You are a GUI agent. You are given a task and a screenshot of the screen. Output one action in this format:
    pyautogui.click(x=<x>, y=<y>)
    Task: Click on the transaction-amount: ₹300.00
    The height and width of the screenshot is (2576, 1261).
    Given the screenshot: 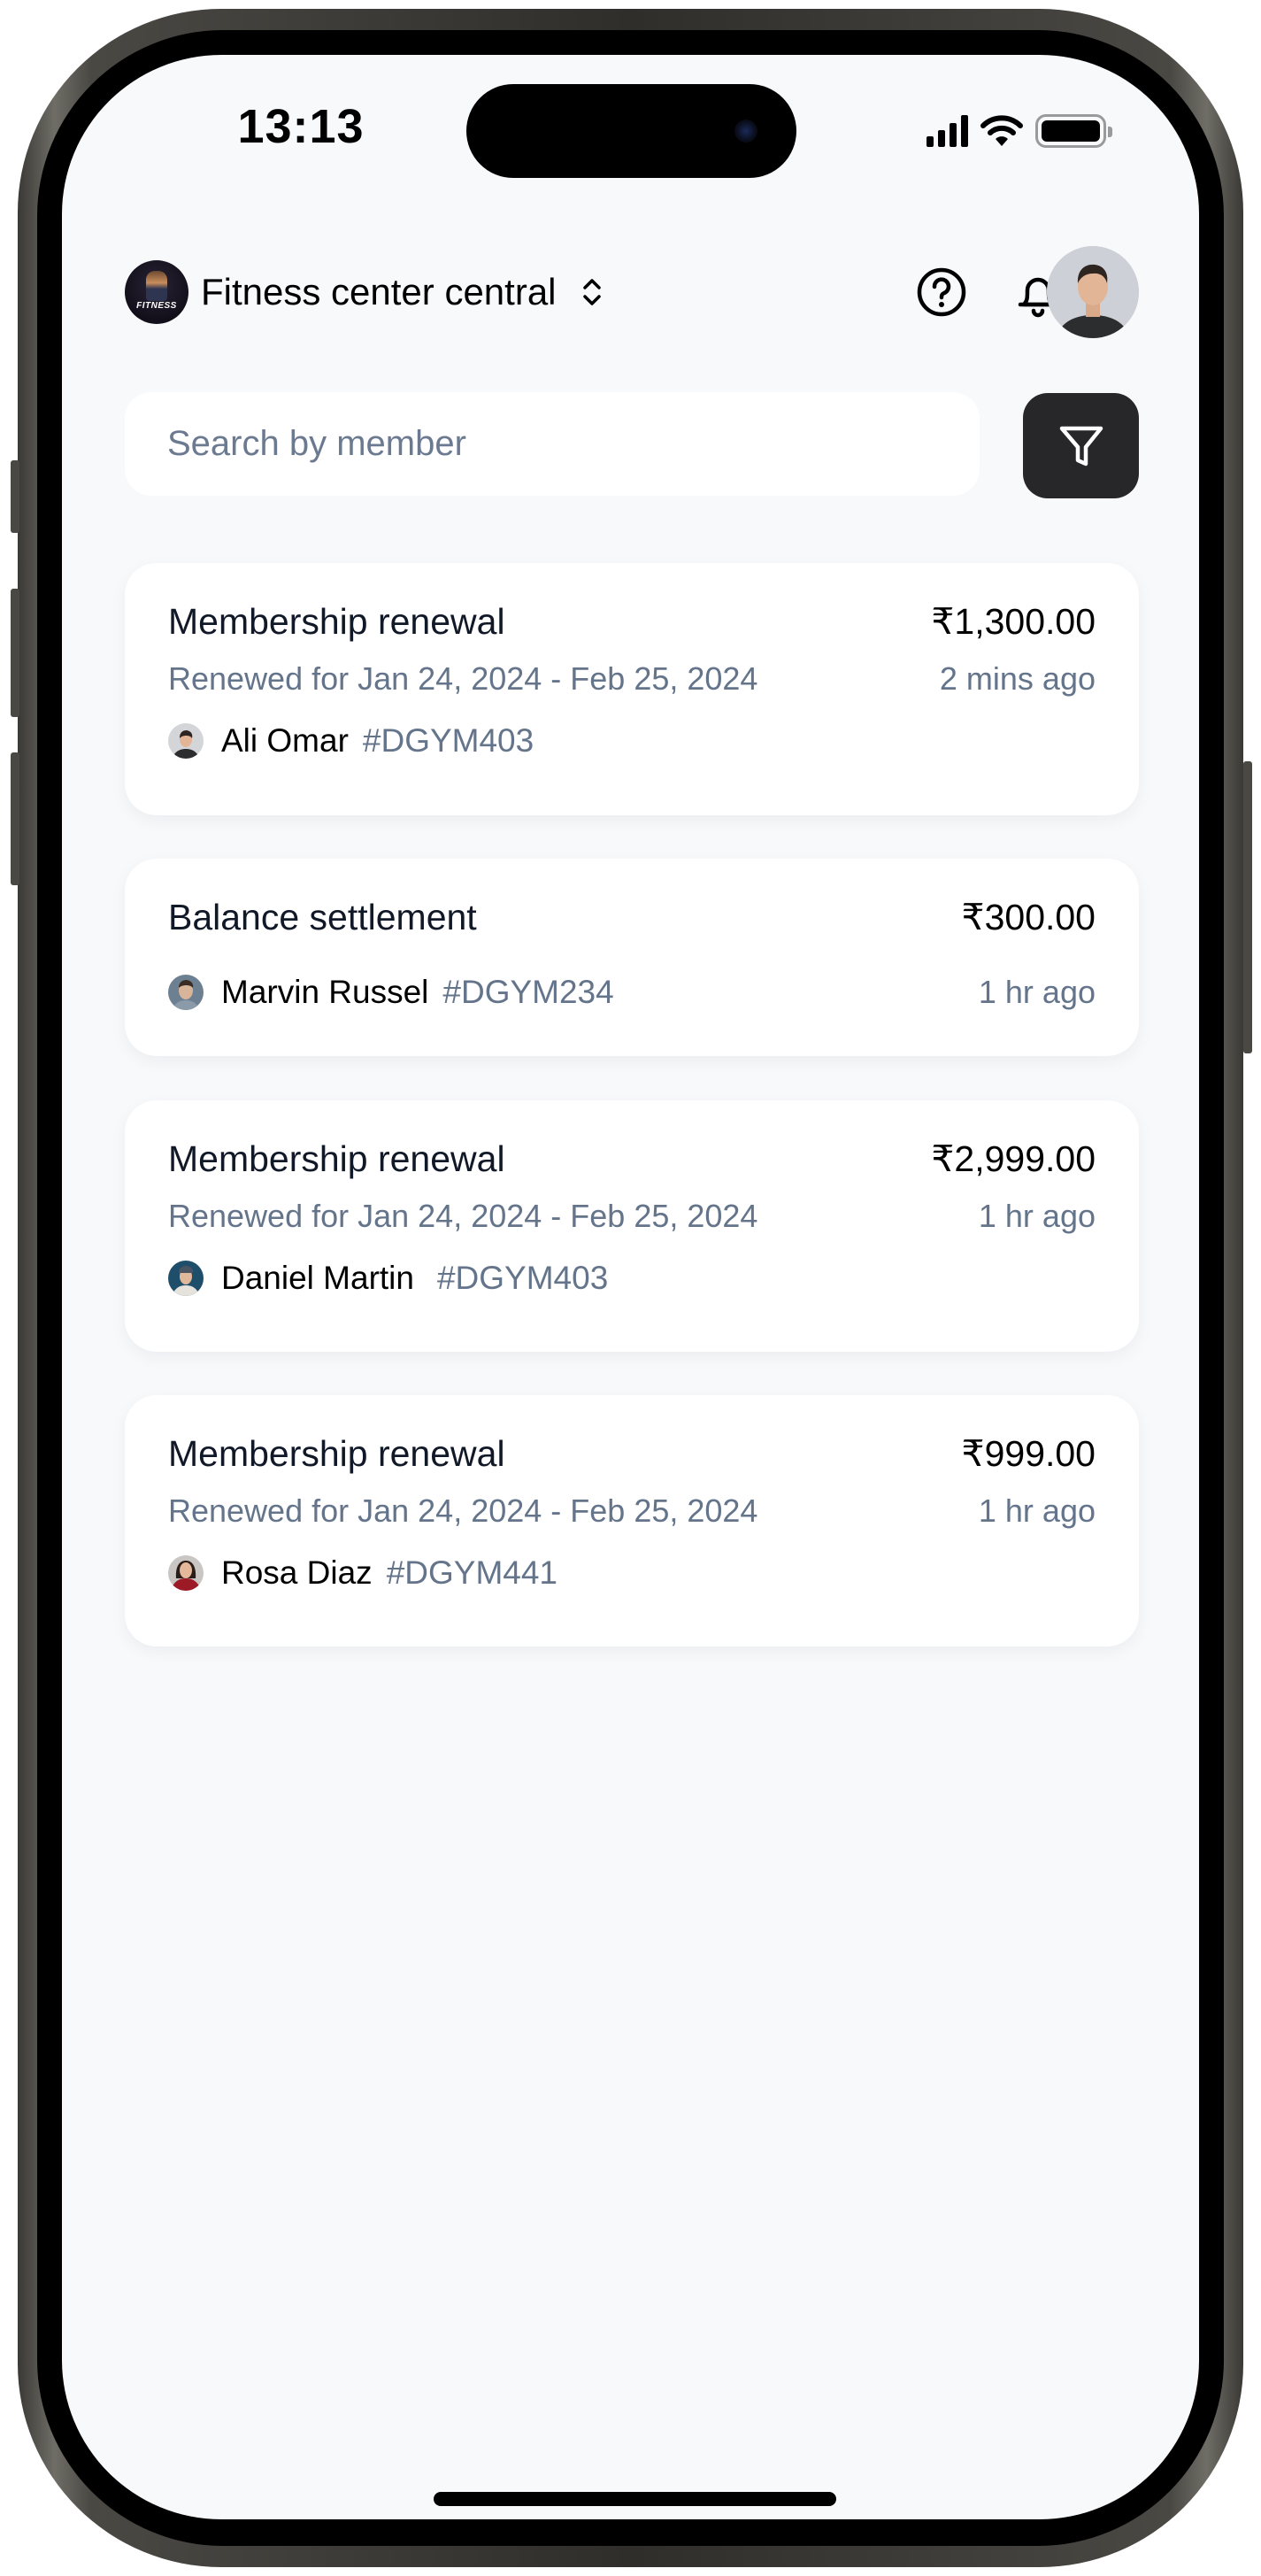 What is the action you would take?
    pyautogui.click(x=1028, y=917)
    